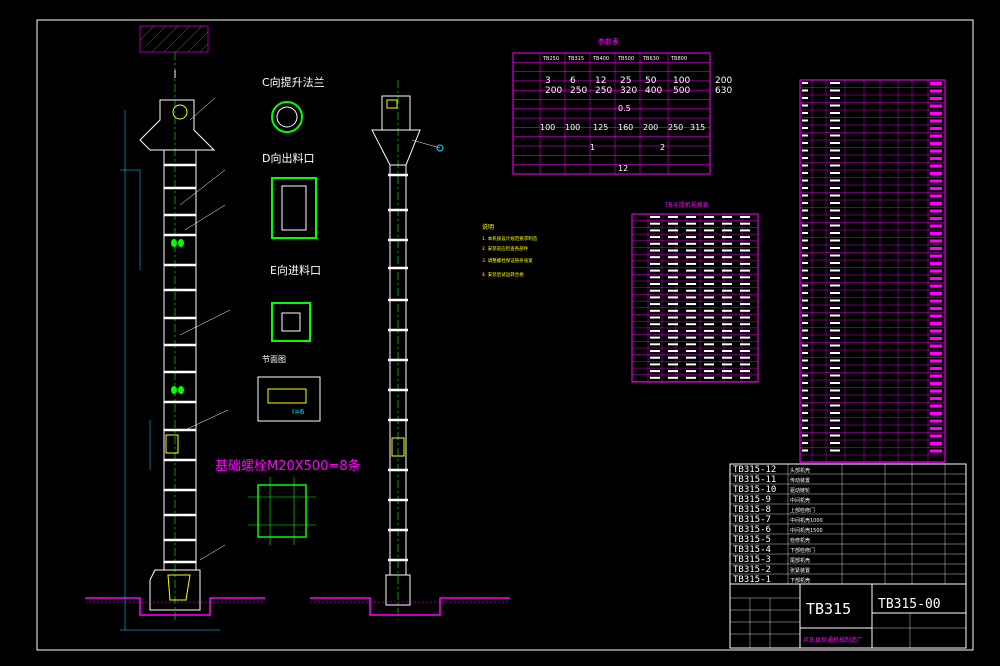 The image size is (1000, 666). What do you see at coordinates (909, 604) in the screenshot?
I see `drawing-number: TB315-00` at bounding box center [909, 604].